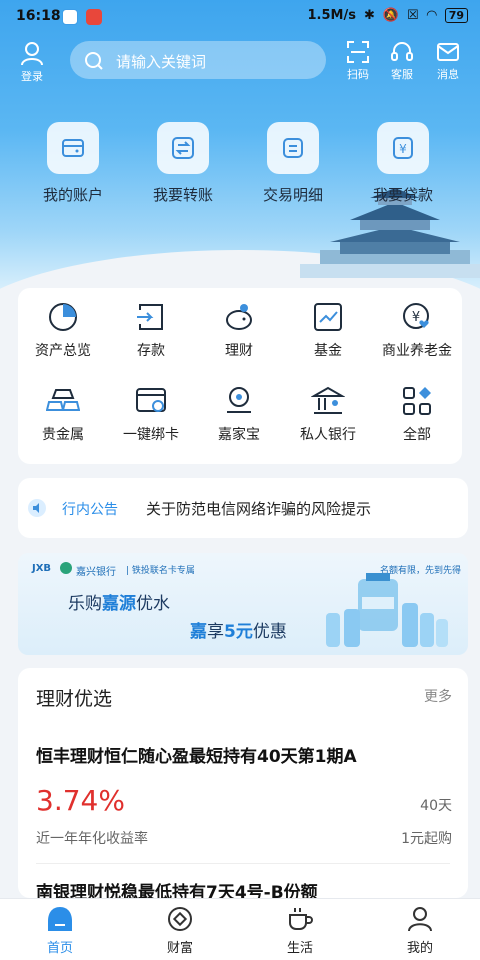 Image resolution: width=480 pixels, height=960 pixels. Describe the element at coordinates (94, 61) in the screenshot. I see `search-icon` at that location.